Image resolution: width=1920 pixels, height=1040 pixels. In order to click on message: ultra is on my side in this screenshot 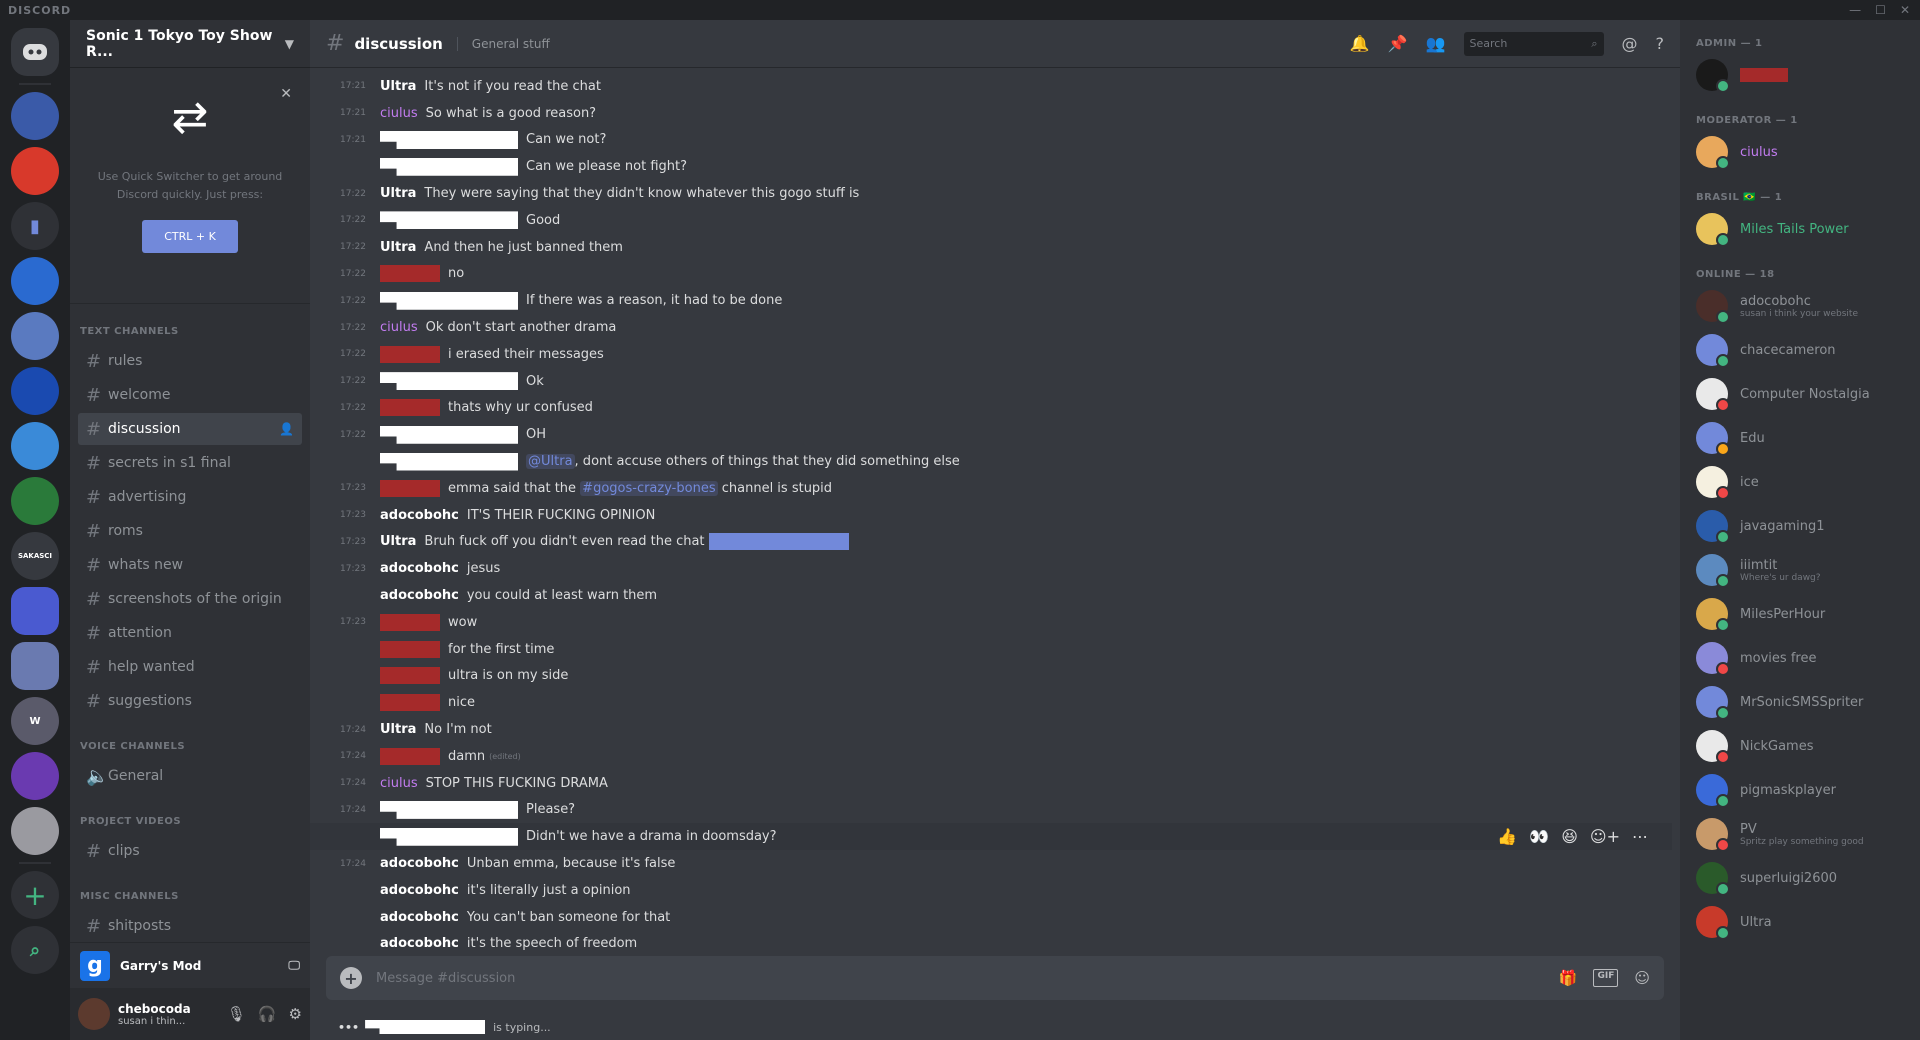, I will do `click(991, 676)`.